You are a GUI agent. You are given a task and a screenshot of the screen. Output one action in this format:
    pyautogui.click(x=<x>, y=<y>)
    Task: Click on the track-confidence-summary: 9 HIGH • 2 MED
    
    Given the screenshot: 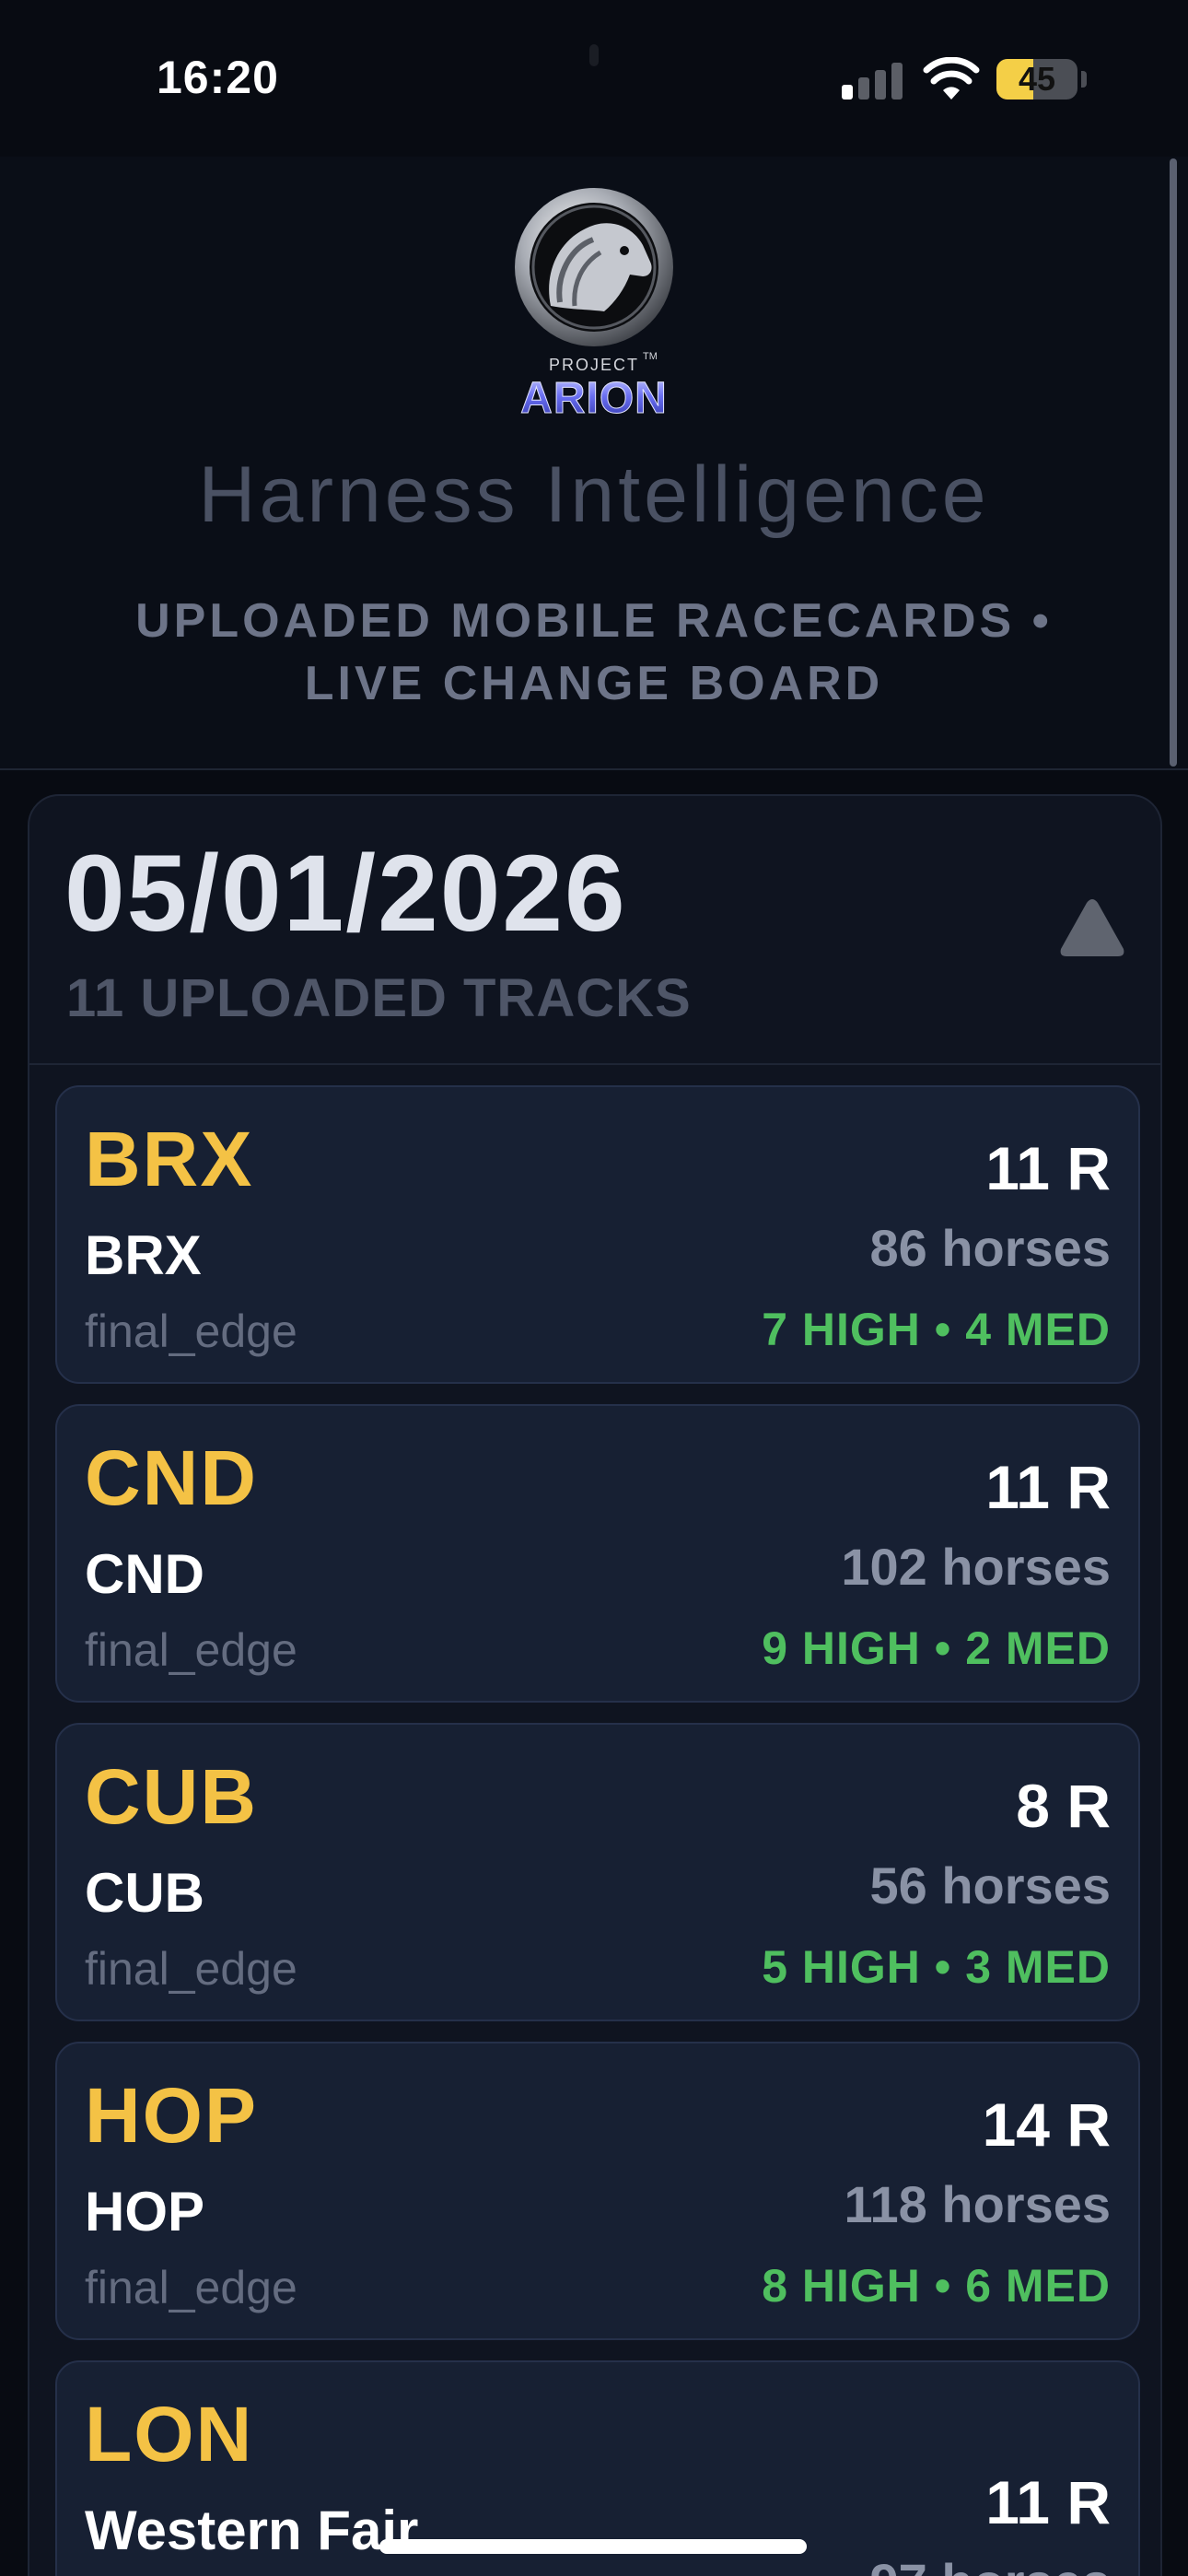 What is the action you would take?
    pyautogui.click(x=937, y=1648)
    